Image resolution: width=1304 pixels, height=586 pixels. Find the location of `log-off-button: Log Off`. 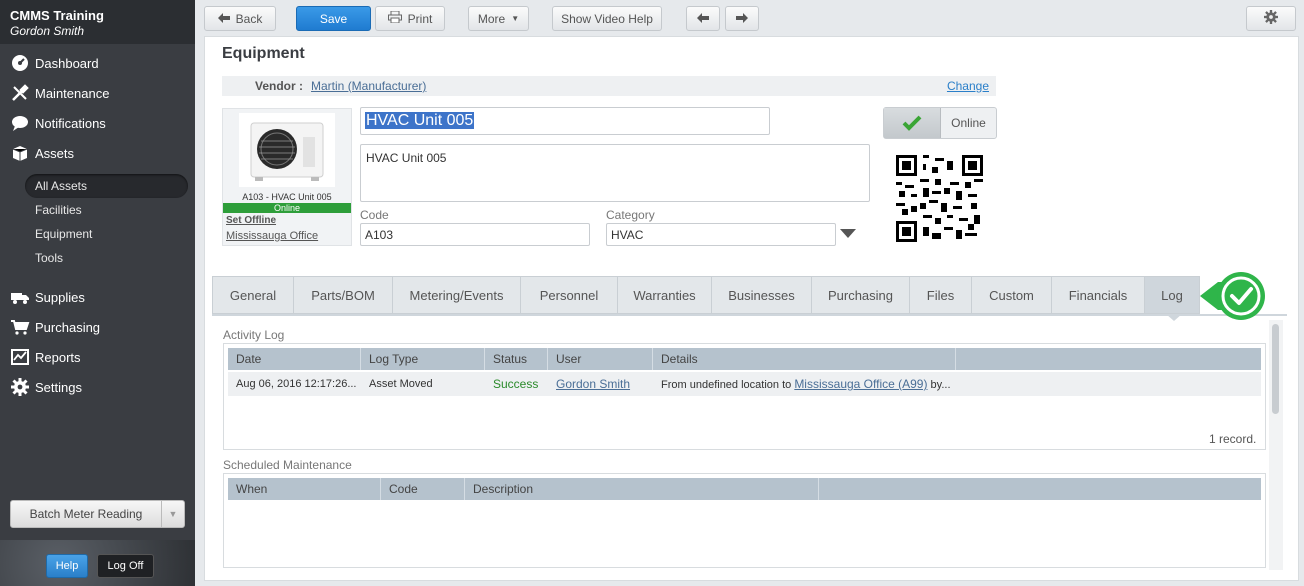

log-off-button: Log Off is located at coordinates (125, 566).